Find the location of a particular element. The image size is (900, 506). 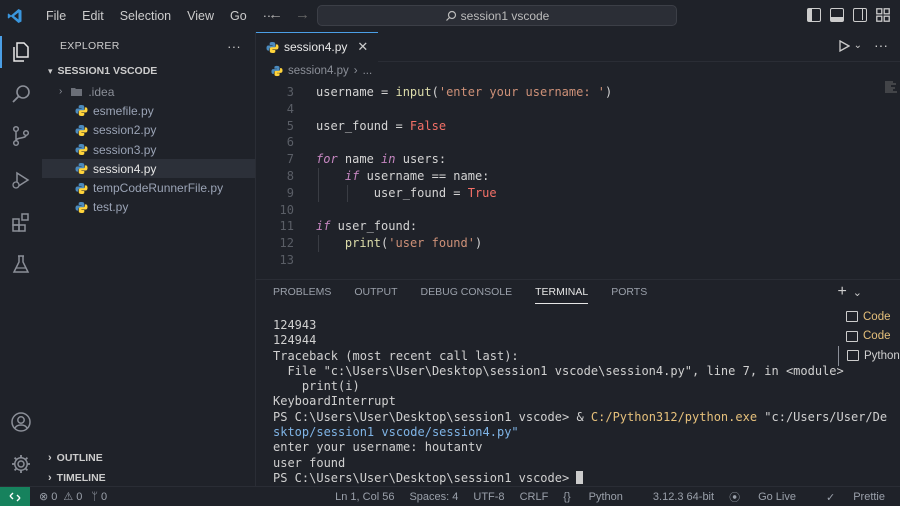

end-of-line: CRLF is located at coordinates (534, 497).